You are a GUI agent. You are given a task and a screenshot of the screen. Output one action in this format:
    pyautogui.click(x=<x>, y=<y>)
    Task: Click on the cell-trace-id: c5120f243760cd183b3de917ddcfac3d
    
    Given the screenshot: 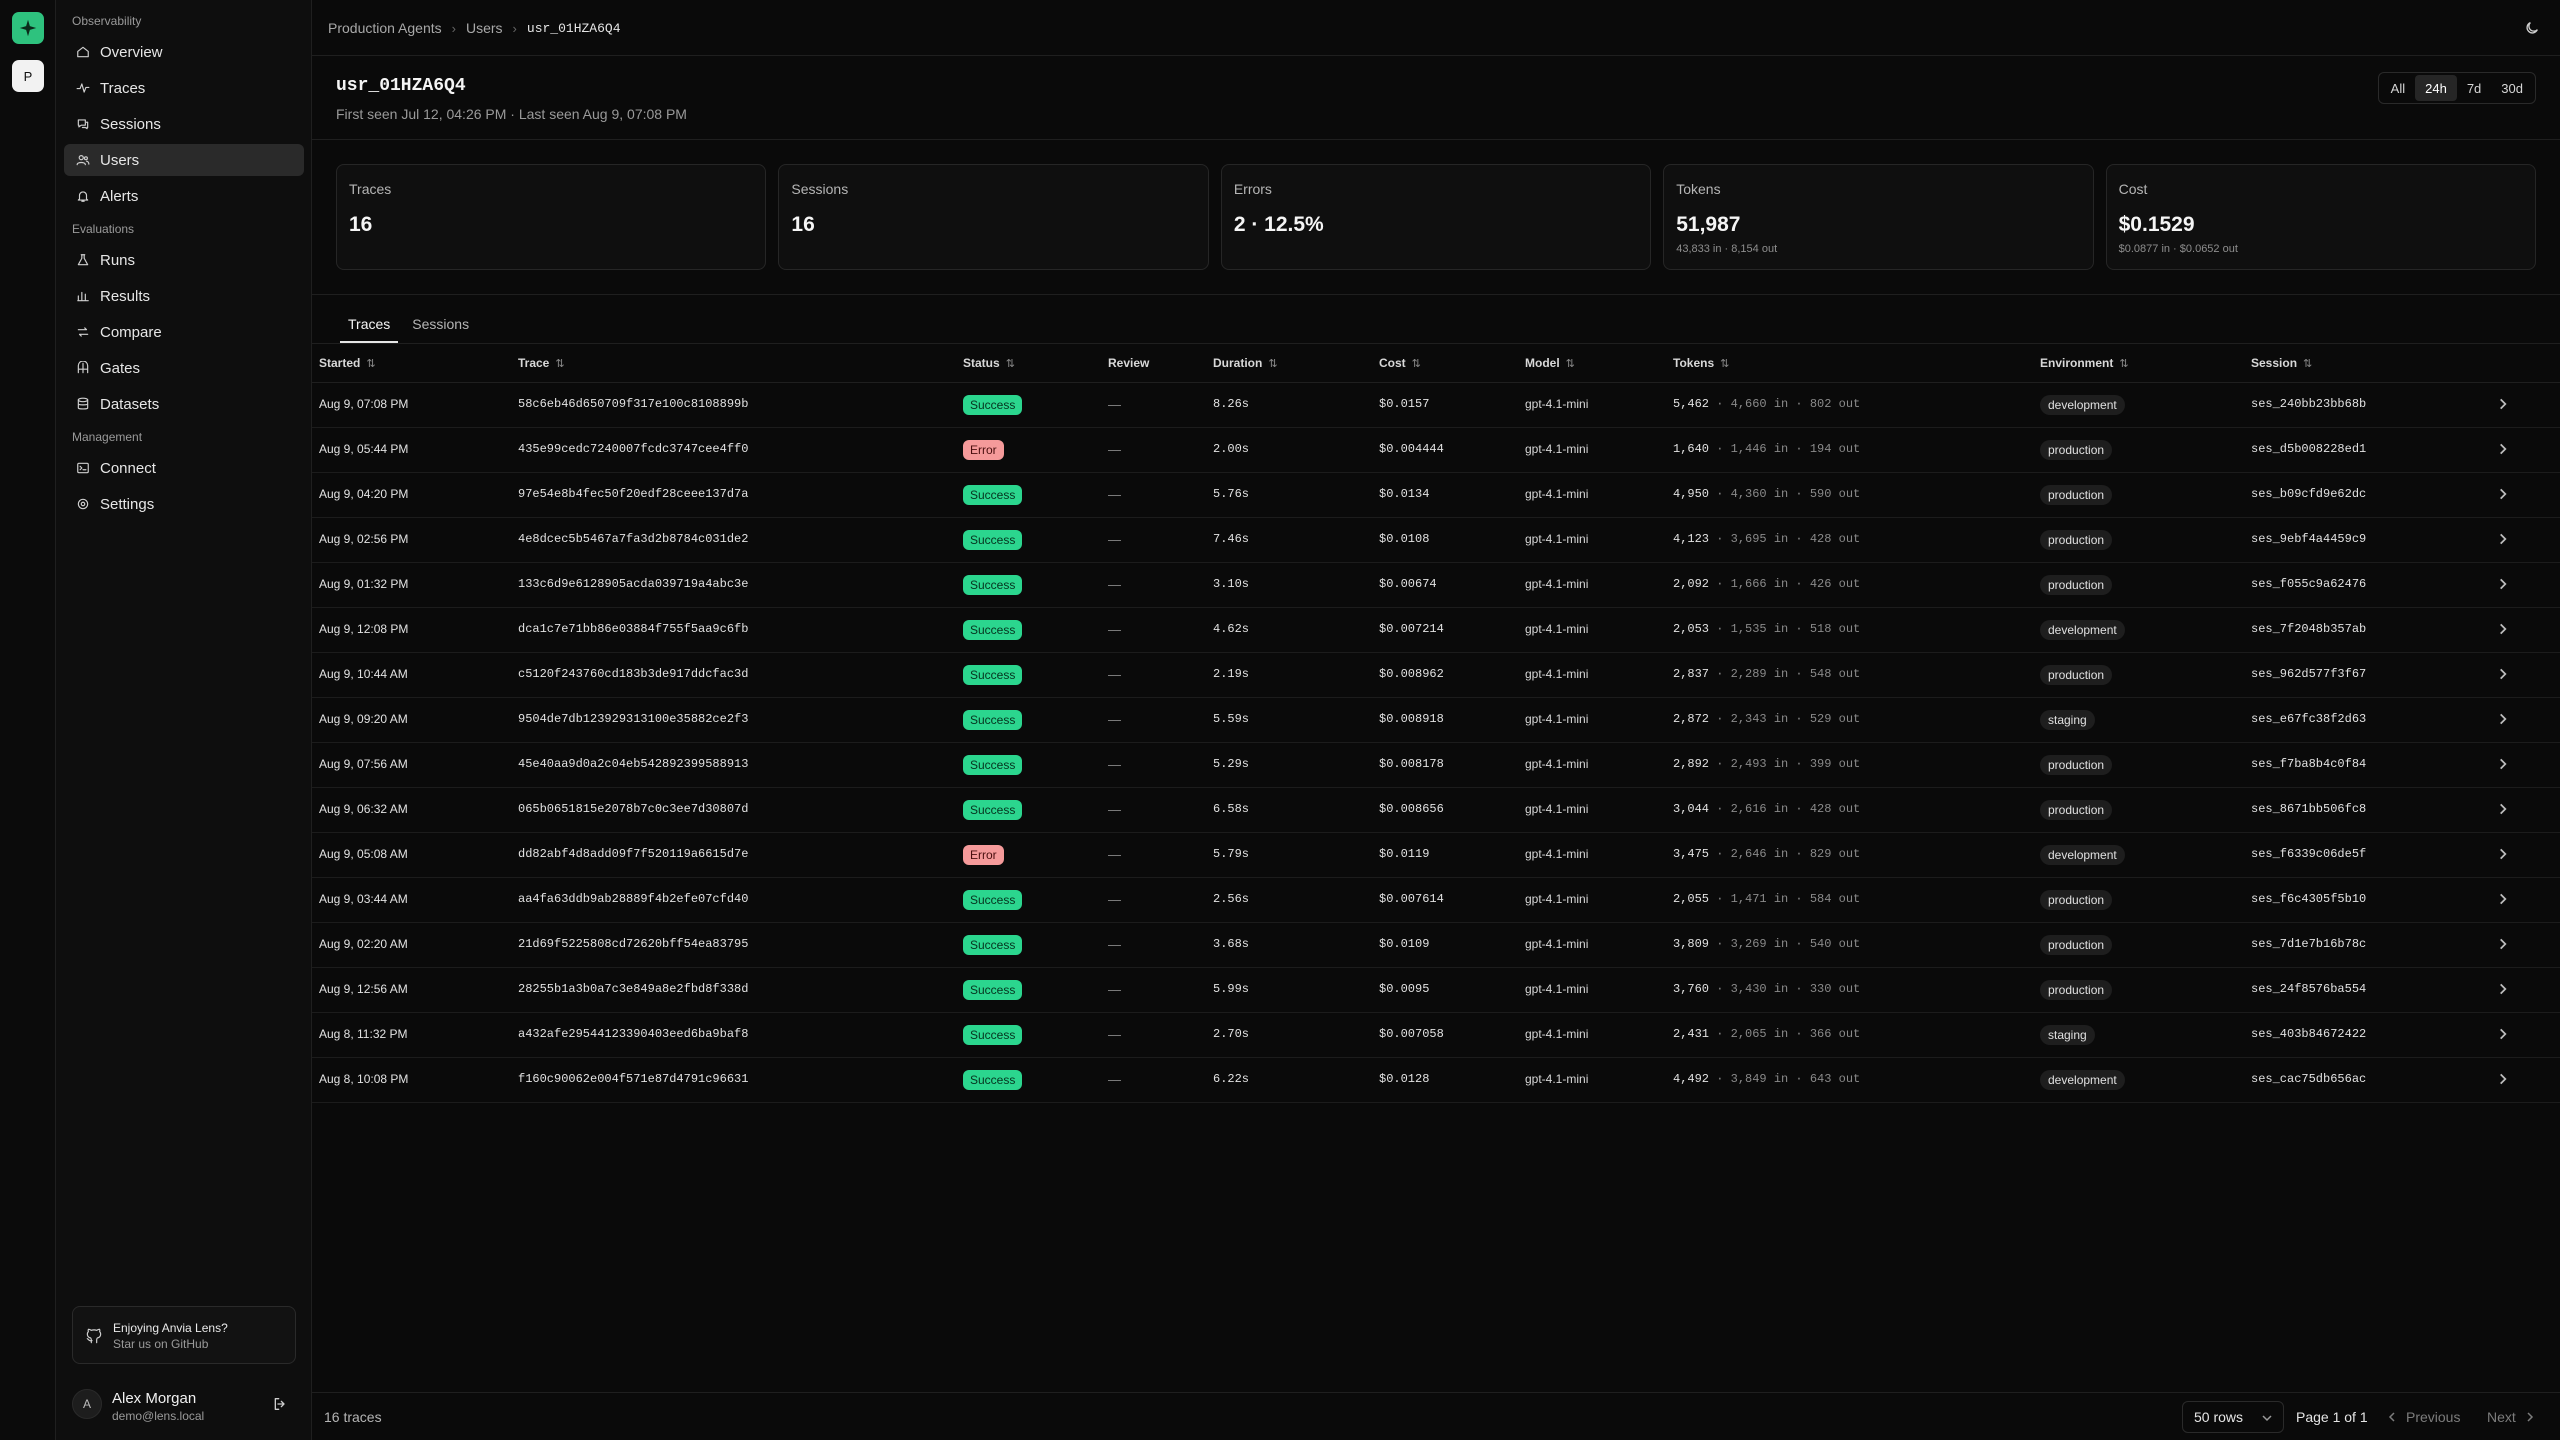 What is the action you would take?
    pyautogui.click(x=633, y=674)
    